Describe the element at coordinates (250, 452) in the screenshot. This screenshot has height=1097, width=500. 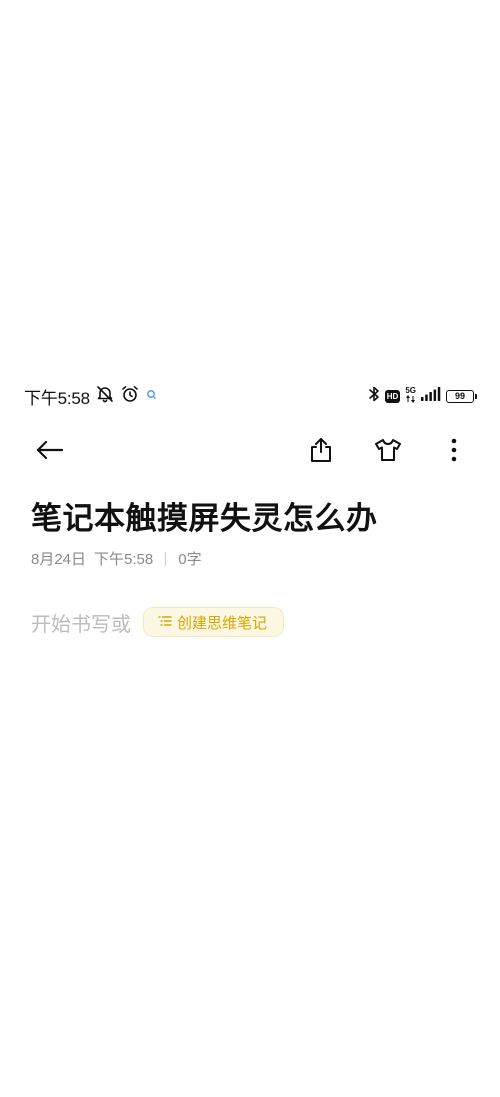
I see `note-toolbar` at that location.